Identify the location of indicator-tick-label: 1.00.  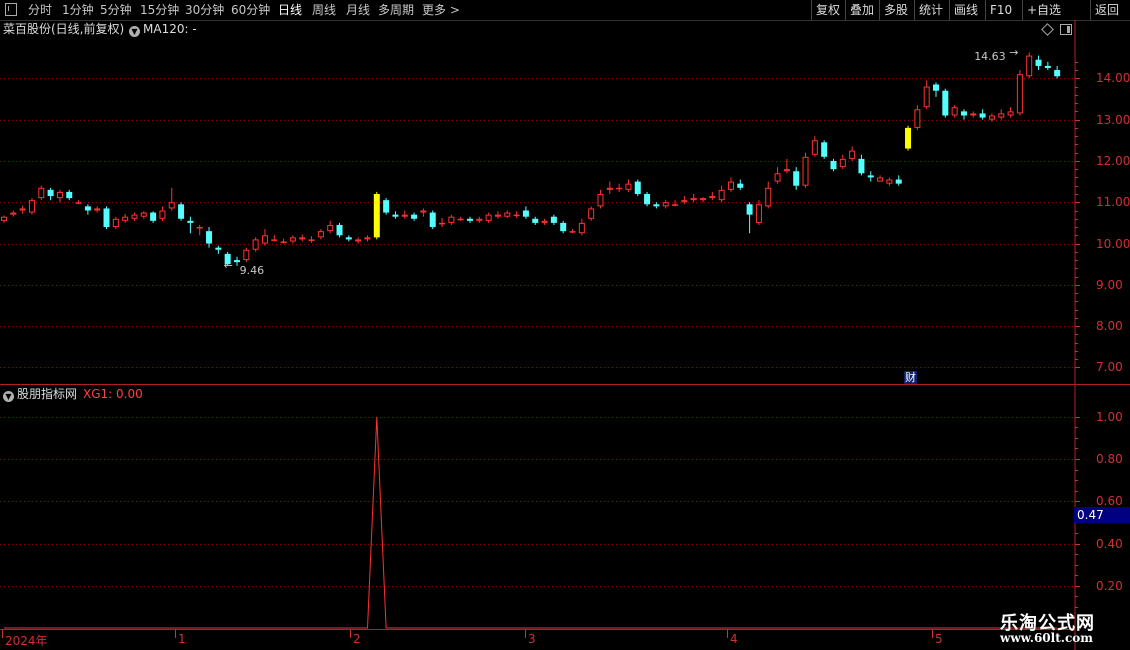
(1109, 416).